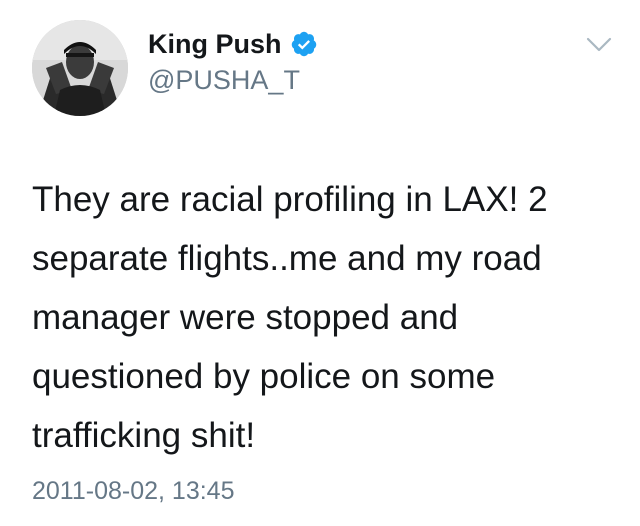 The width and height of the screenshot is (640, 526). I want to click on tweet-text-line: separate flights..me and my road, so click(287, 258).